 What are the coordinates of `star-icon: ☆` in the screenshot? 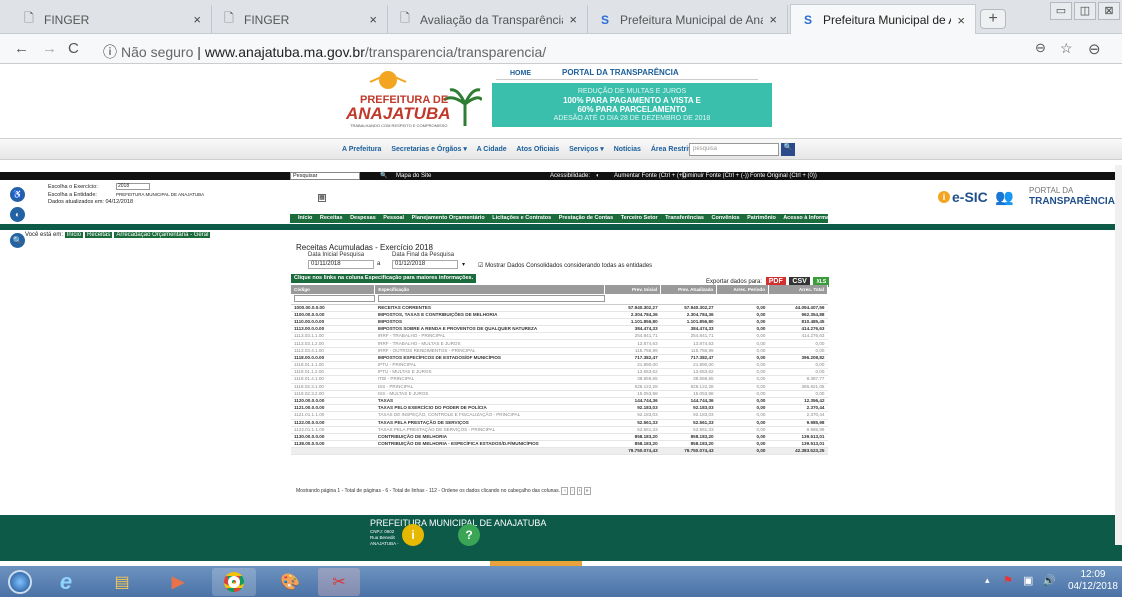 It's located at (1066, 48).